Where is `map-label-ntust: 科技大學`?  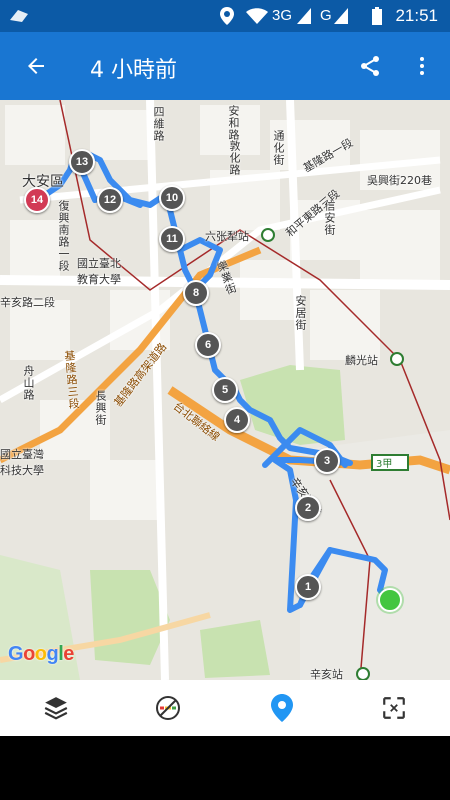 map-label-ntust: 科技大學 is located at coordinates (22, 470).